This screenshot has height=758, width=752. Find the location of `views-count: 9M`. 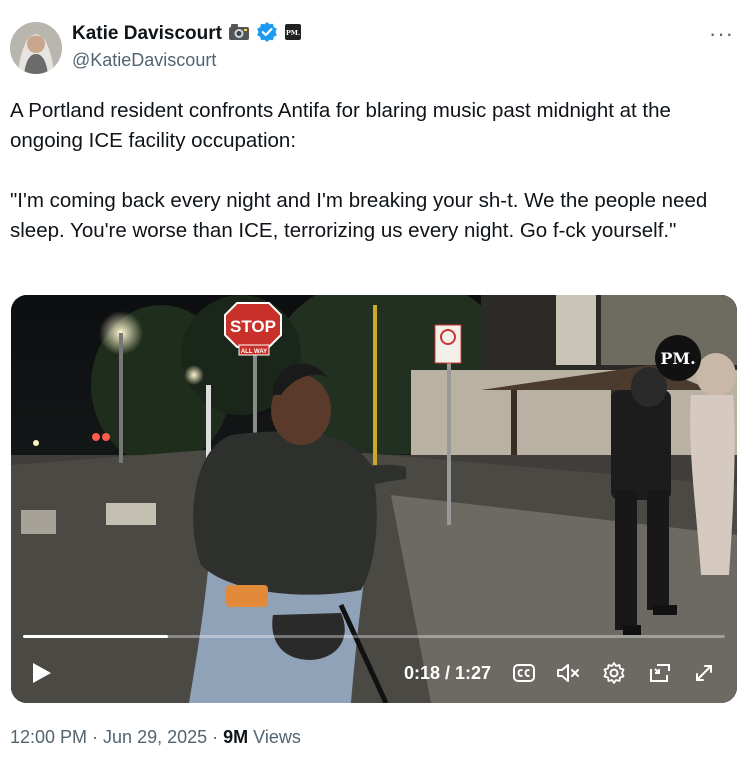

views-count: 9M is located at coordinates (236, 737).